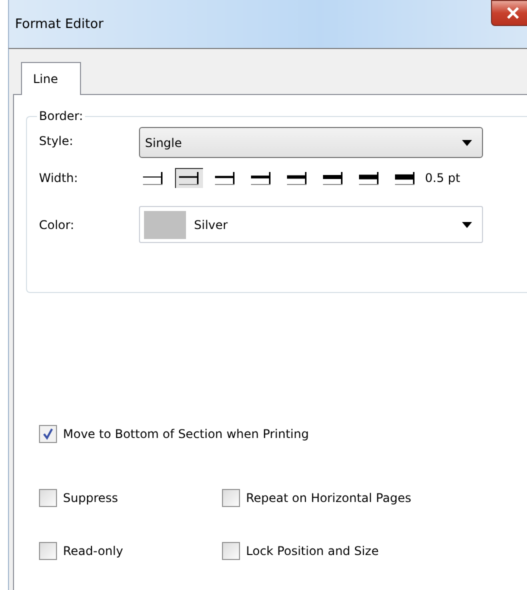  I want to click on group-title: Border:, so click(61, 116).